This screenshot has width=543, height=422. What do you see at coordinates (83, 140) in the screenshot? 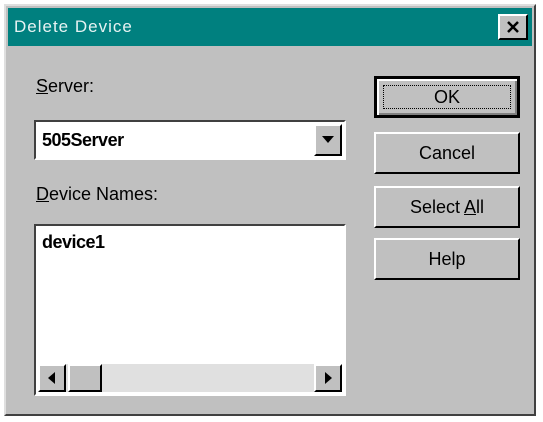
I see `server-selected-value: 505Server` at bounding box center [83, 140].